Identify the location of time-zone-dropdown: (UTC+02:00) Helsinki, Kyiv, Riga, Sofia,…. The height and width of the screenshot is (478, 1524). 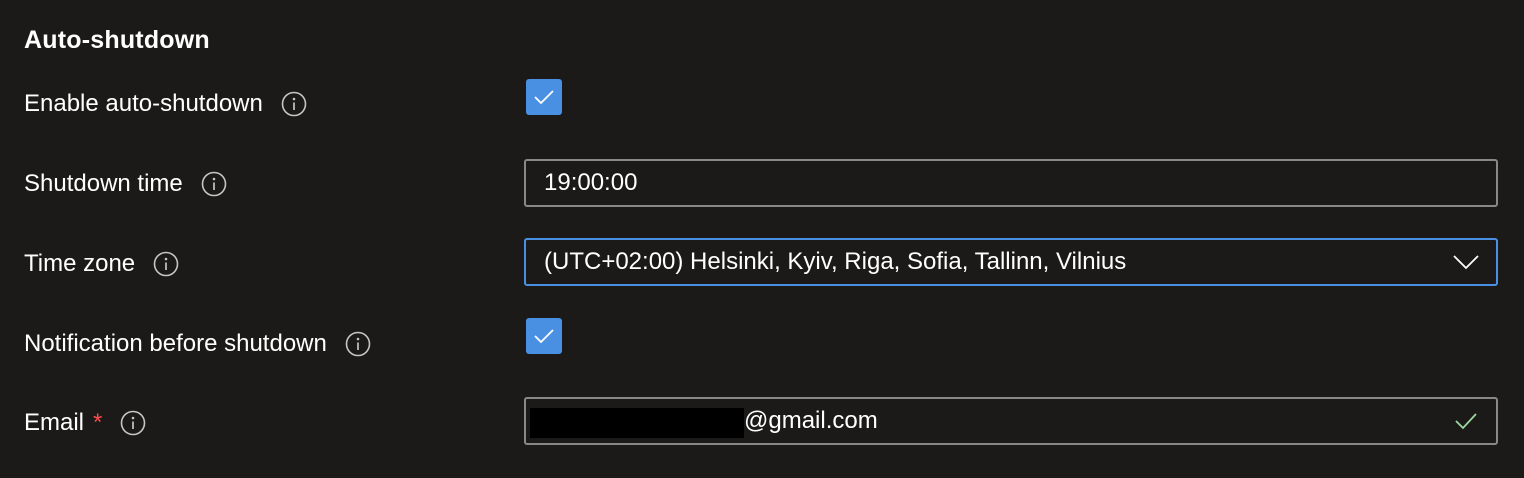
(1011, 262).